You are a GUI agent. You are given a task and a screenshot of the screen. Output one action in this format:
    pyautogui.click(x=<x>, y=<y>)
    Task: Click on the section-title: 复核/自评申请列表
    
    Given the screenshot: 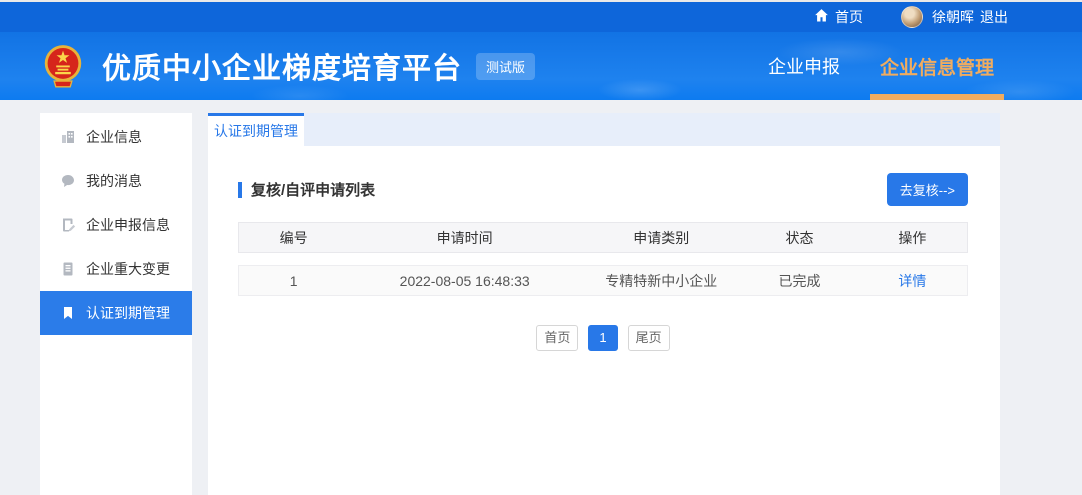 What is the action you would take?
    pyautogui.click(x=313, y=190)
    